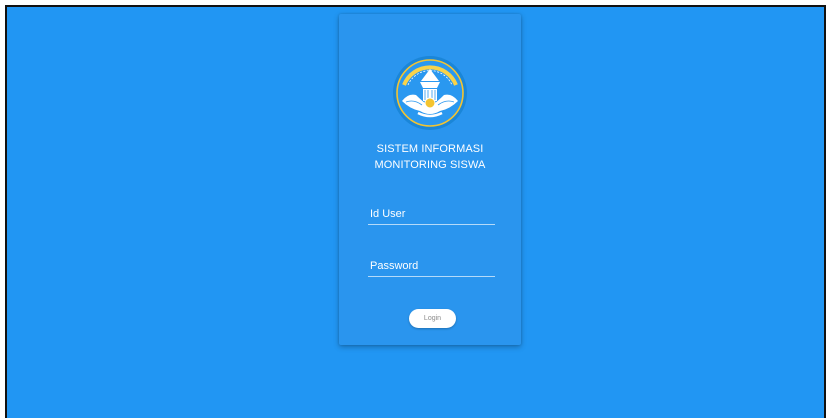 The width and height of the screenshot is (834, 418). I want to click on app-title: SISTEM INFORMASI MONITORING SISWA, so click(430, 157).